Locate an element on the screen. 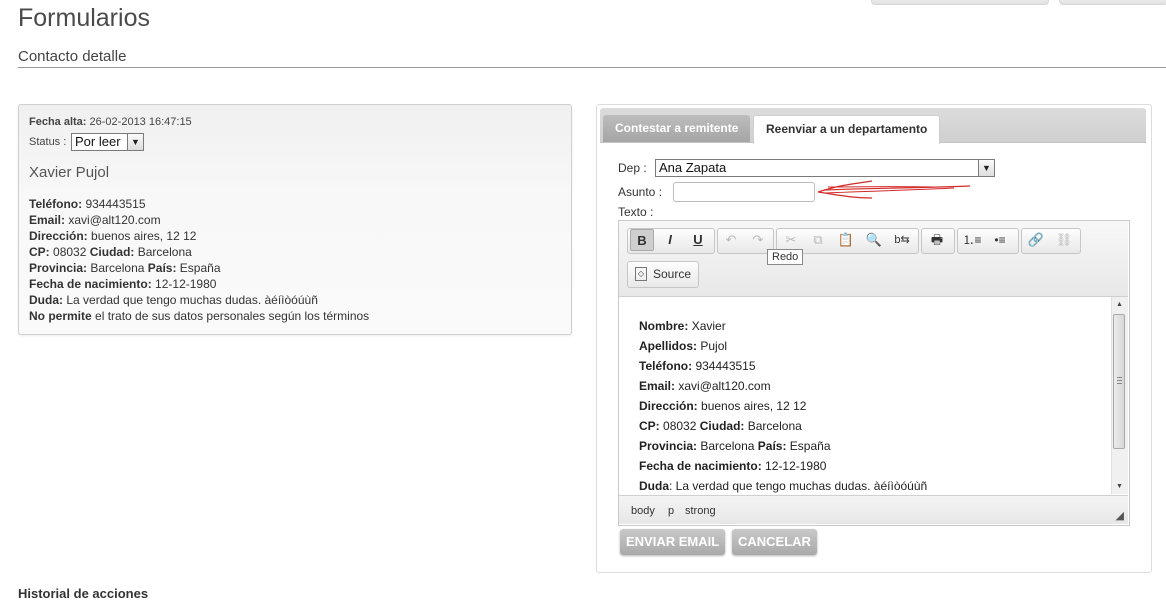 This screenshot has width=1166, height=601. telefono-value: 934443515 is located at coordinates (115, 204).